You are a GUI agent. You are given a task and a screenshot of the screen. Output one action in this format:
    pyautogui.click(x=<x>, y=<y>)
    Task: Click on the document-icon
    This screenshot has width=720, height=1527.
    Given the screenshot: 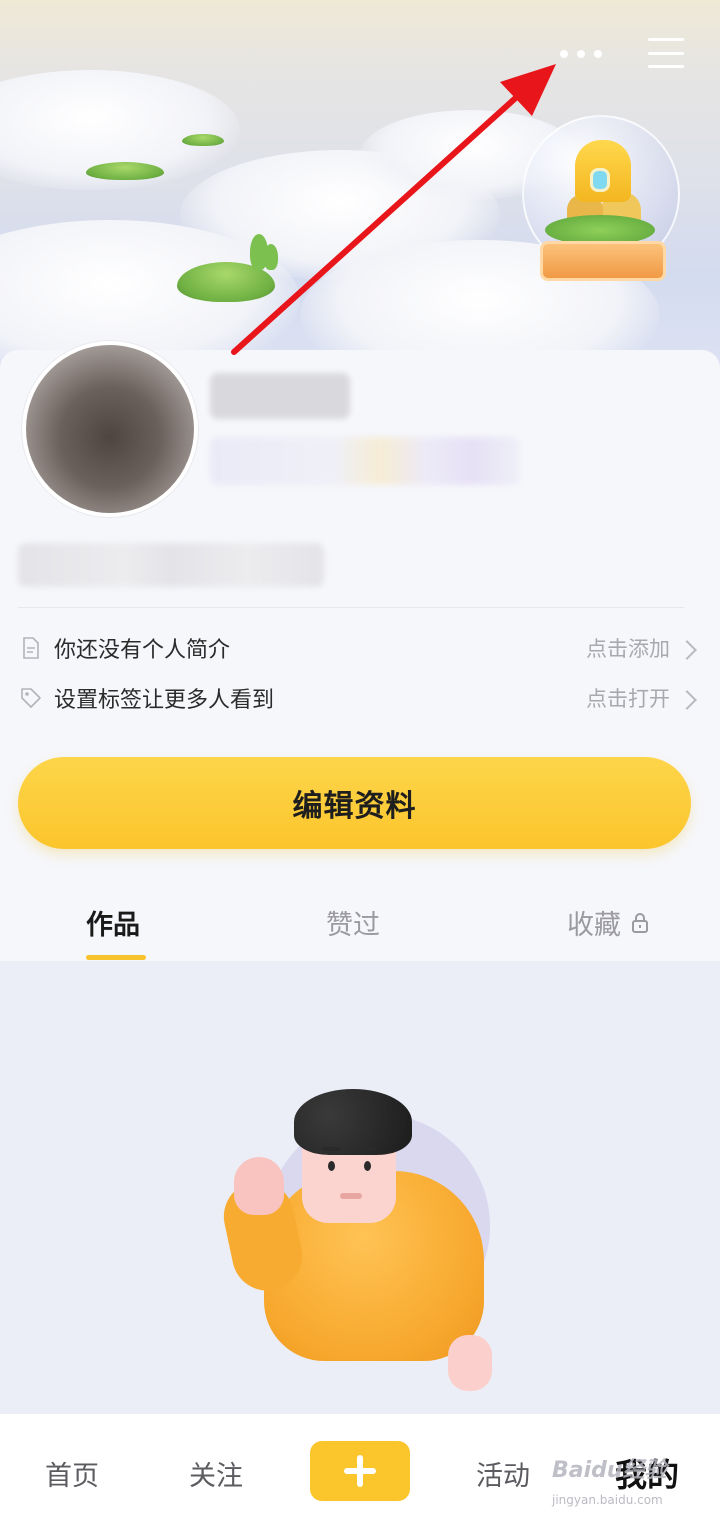 What is the action you would take?
    pyautogui.click(x=31, y=648)
    